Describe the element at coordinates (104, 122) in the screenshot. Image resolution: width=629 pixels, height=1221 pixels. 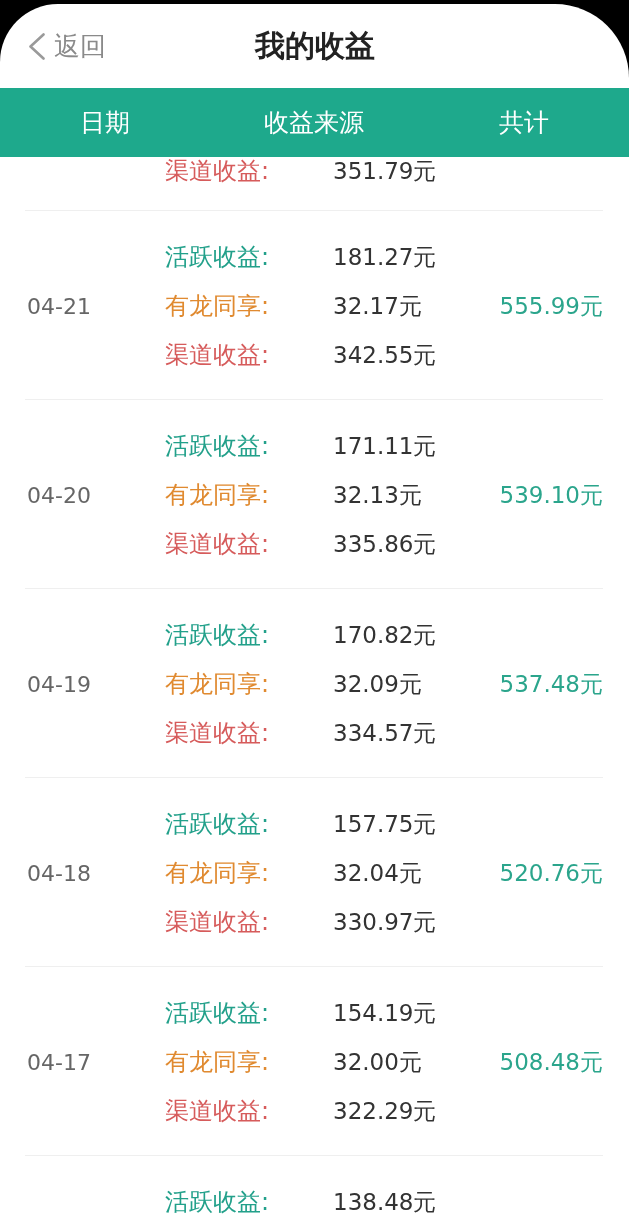
I see `column-header: 日期` at that location.